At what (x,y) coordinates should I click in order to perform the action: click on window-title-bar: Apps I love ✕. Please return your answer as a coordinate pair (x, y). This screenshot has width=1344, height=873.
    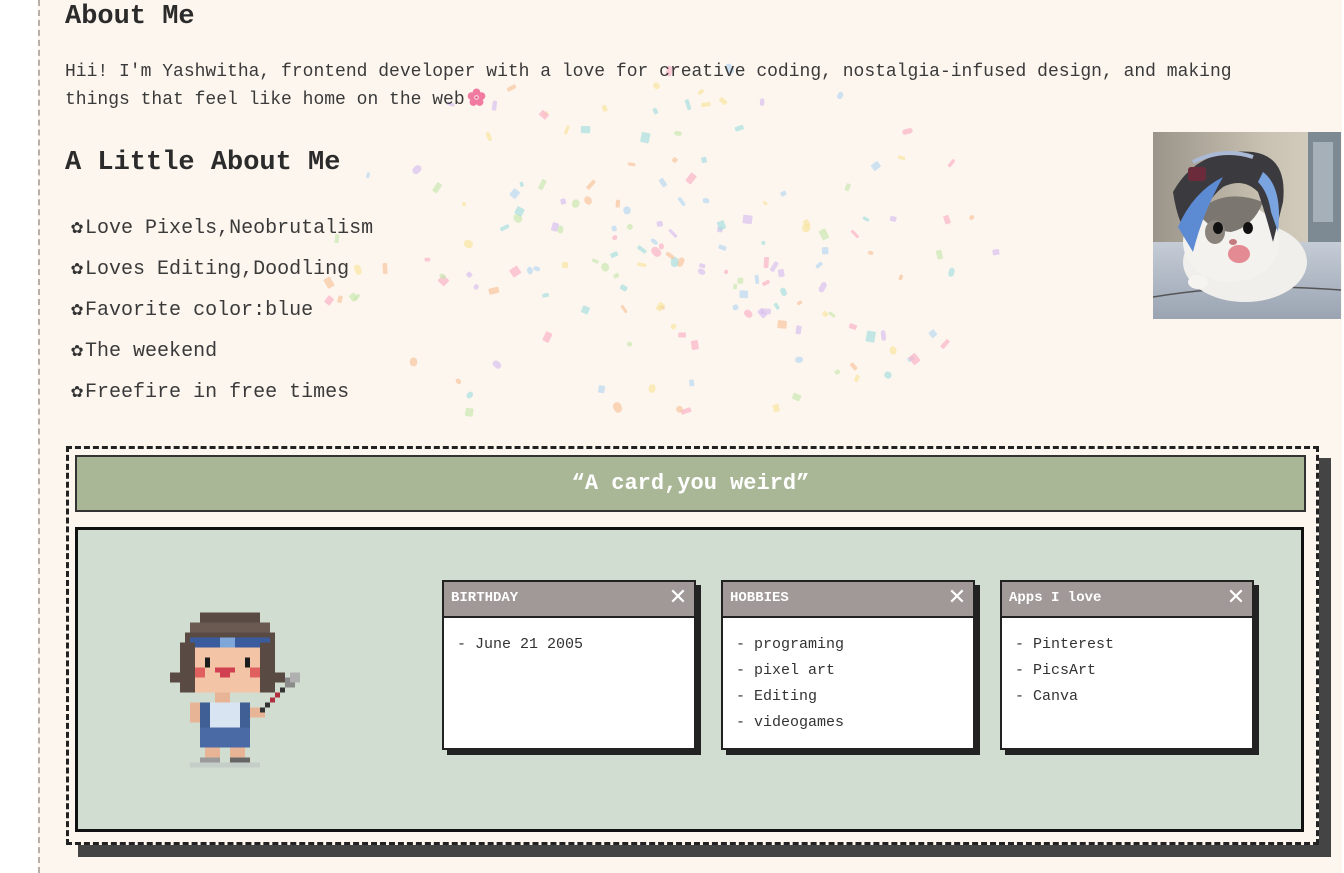
    Looking at the image, I should click on (1127, 600).